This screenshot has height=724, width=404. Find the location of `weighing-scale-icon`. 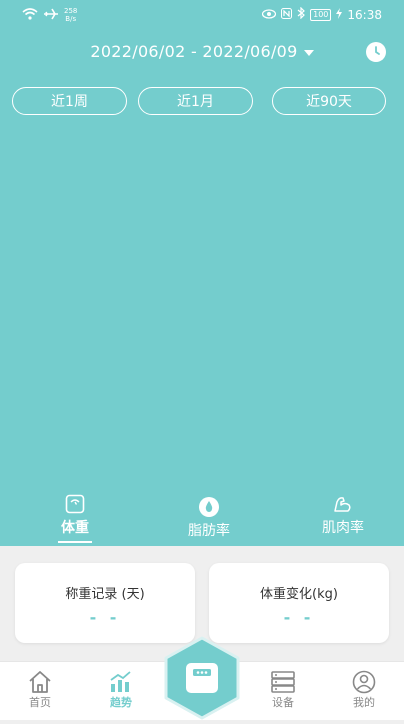

weighing-scale-icon is located at coordinates (202, 678).